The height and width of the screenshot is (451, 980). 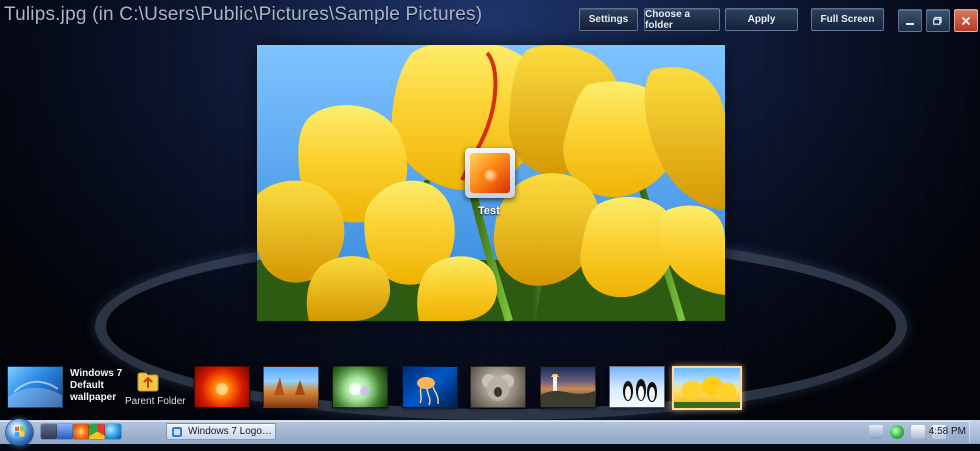 I want to click on restore-icon, so click(x=937, y=20).